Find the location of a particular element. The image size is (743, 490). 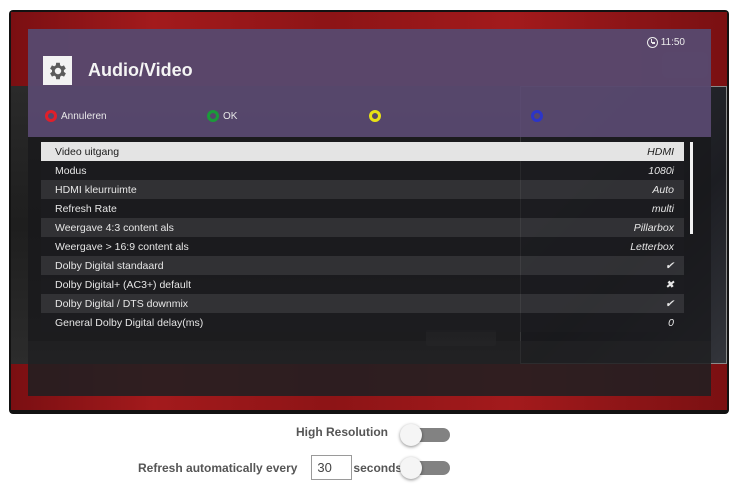

osd-row-label: Modus is located at coordinates (71, 170).